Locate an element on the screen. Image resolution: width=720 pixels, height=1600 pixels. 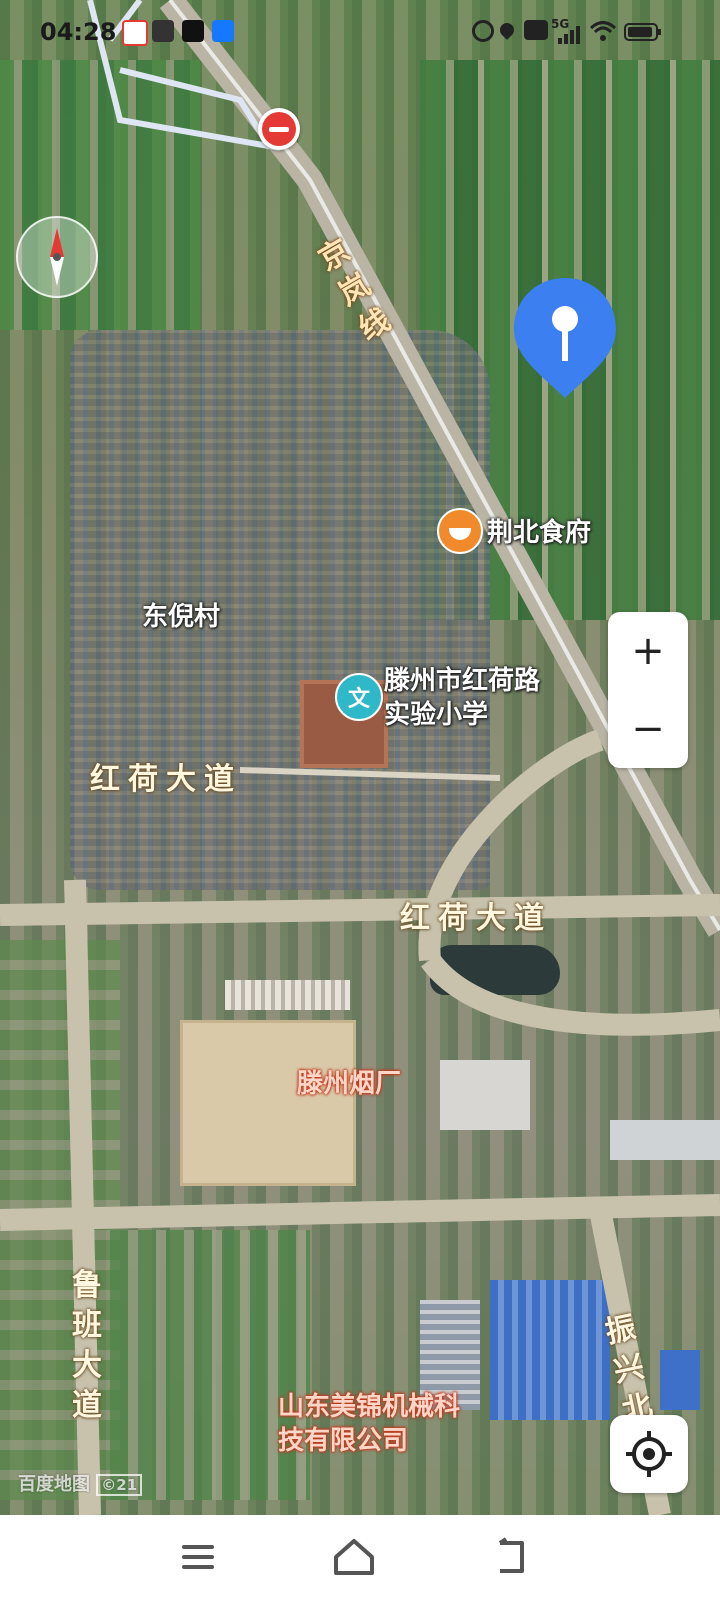
alipay-icon is located at coordinates (223, 31).